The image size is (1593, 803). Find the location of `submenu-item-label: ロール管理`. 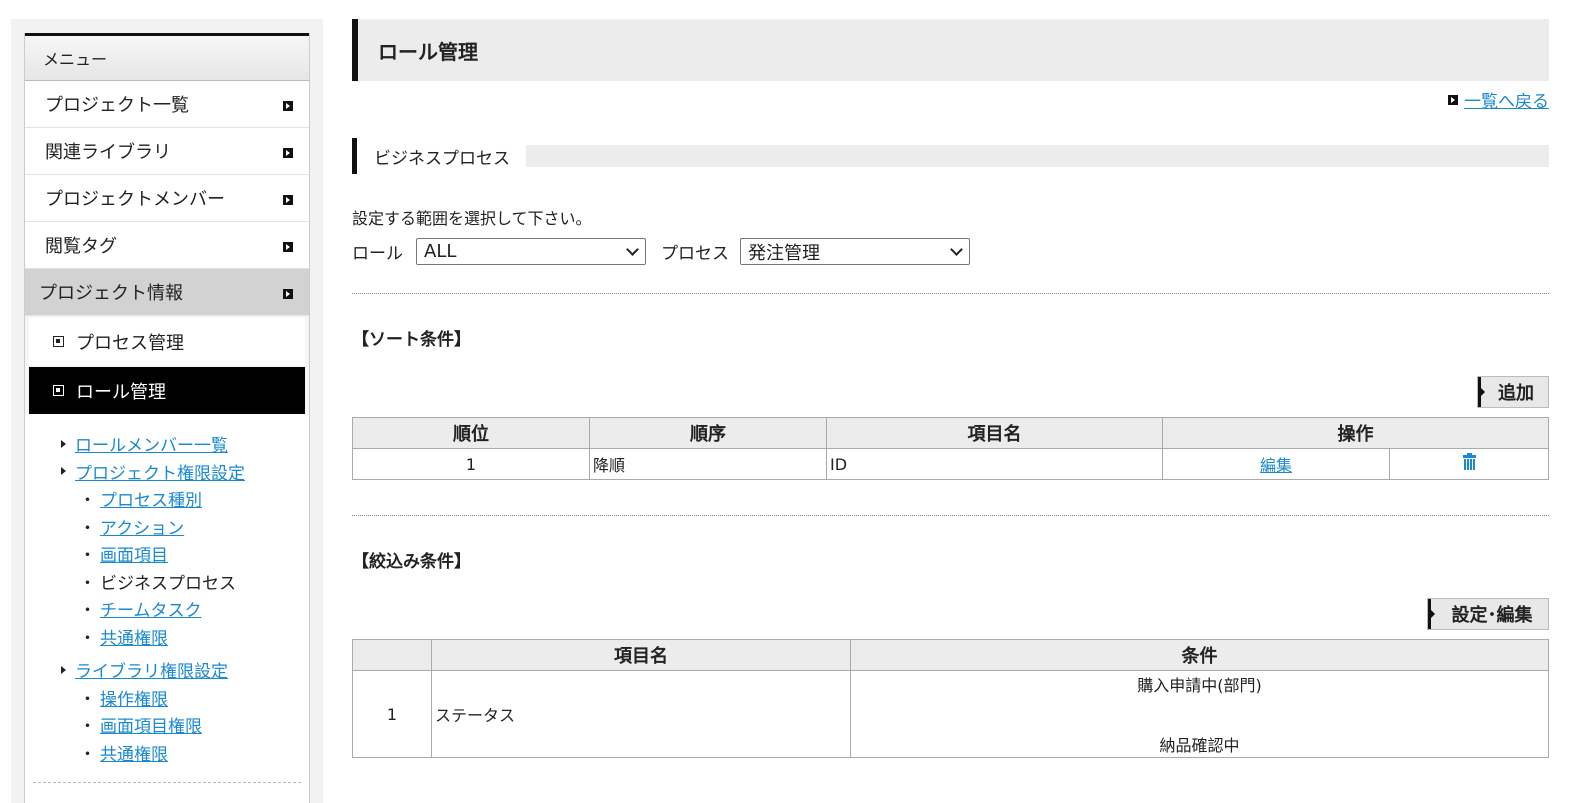

submenu-item-label: ロール管理 is located at coordinates (121, 392).